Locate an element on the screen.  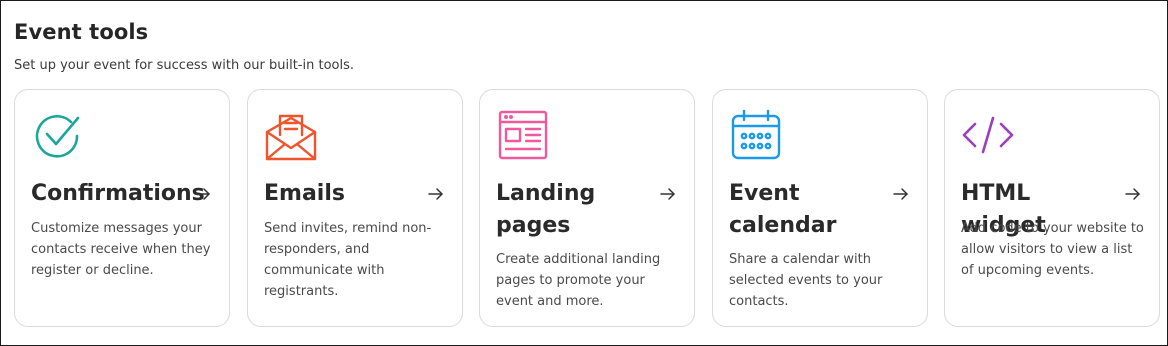
code-brackets-icon is located at coordinates (988, 135).